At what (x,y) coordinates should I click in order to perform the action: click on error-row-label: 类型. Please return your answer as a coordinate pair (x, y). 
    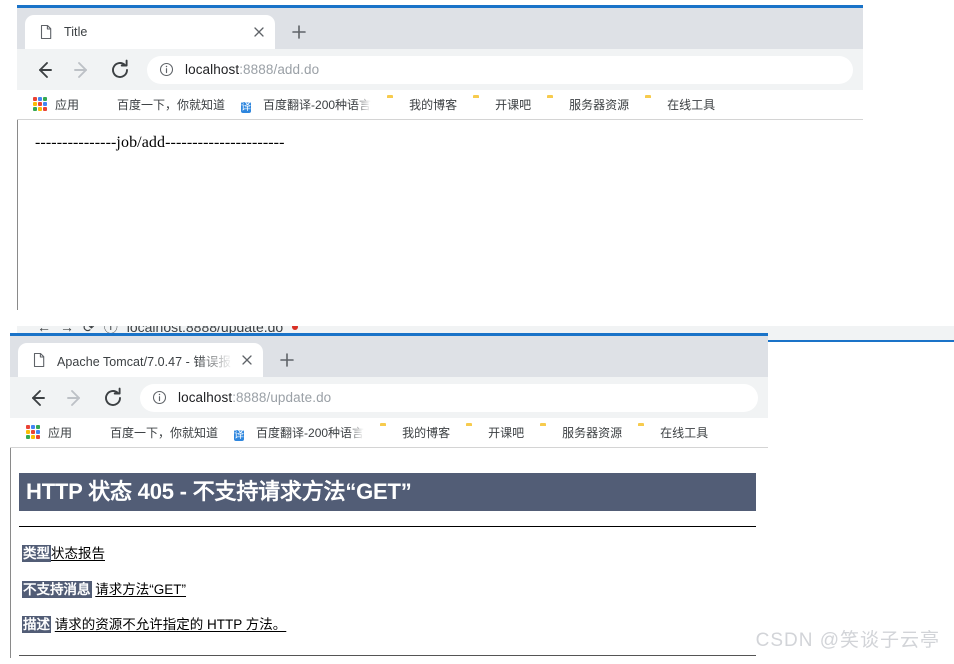
    Looking at the image, I should click on (36, 553).